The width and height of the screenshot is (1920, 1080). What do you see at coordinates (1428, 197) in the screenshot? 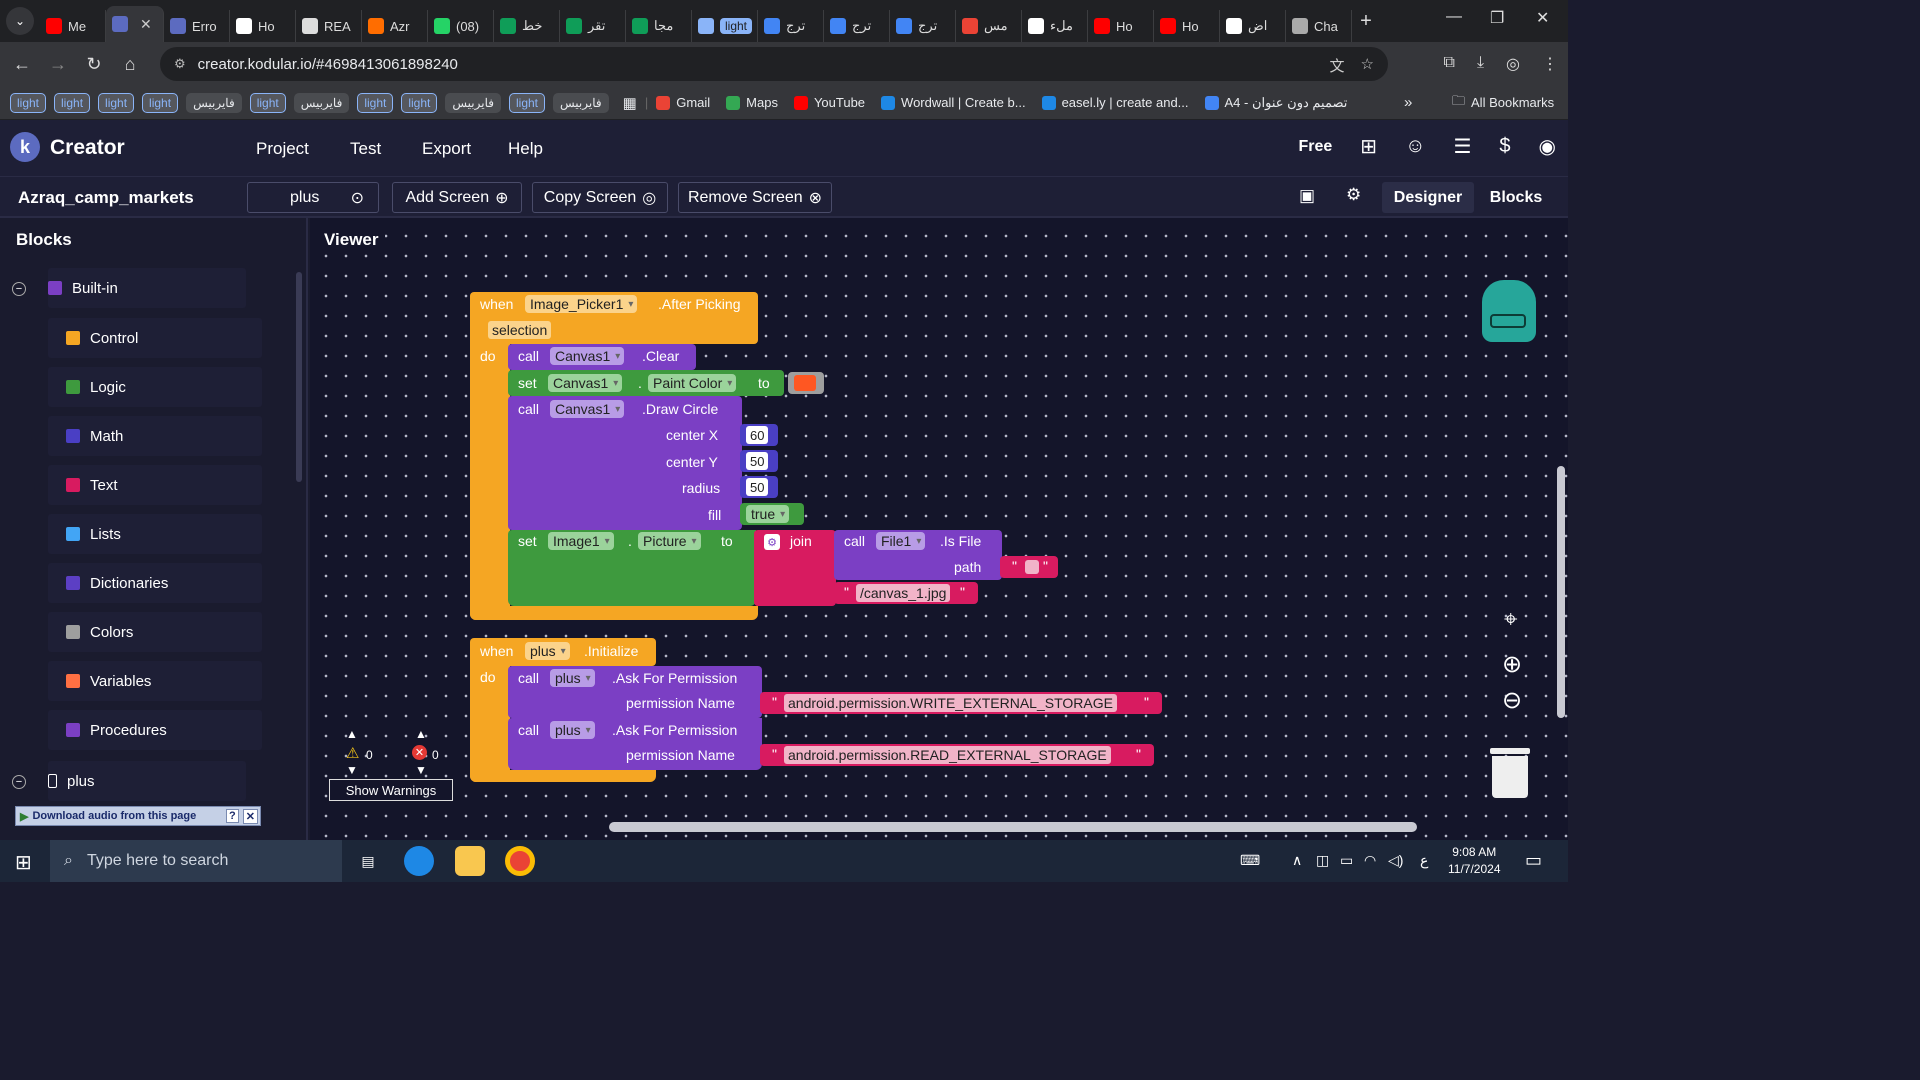
I see `designer-toggle: Designer` at bounding box center [1428, 197].